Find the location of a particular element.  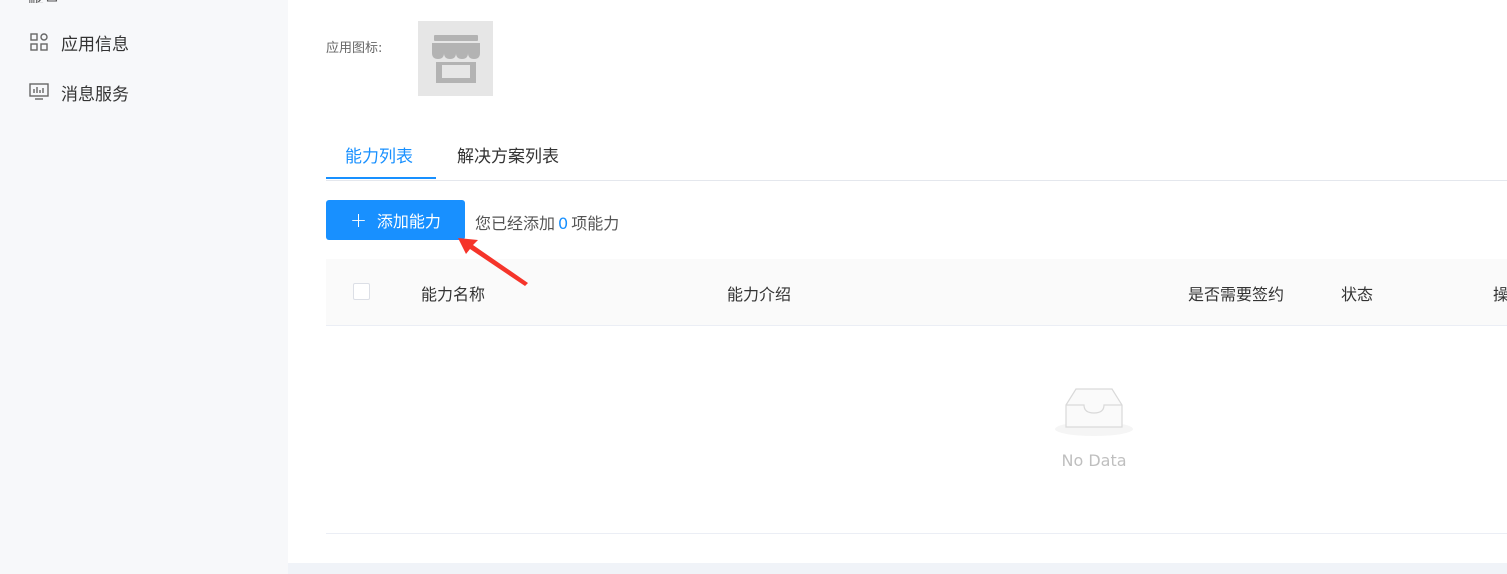

column-header-status: 状态 is located at coordinates (1357, 294).